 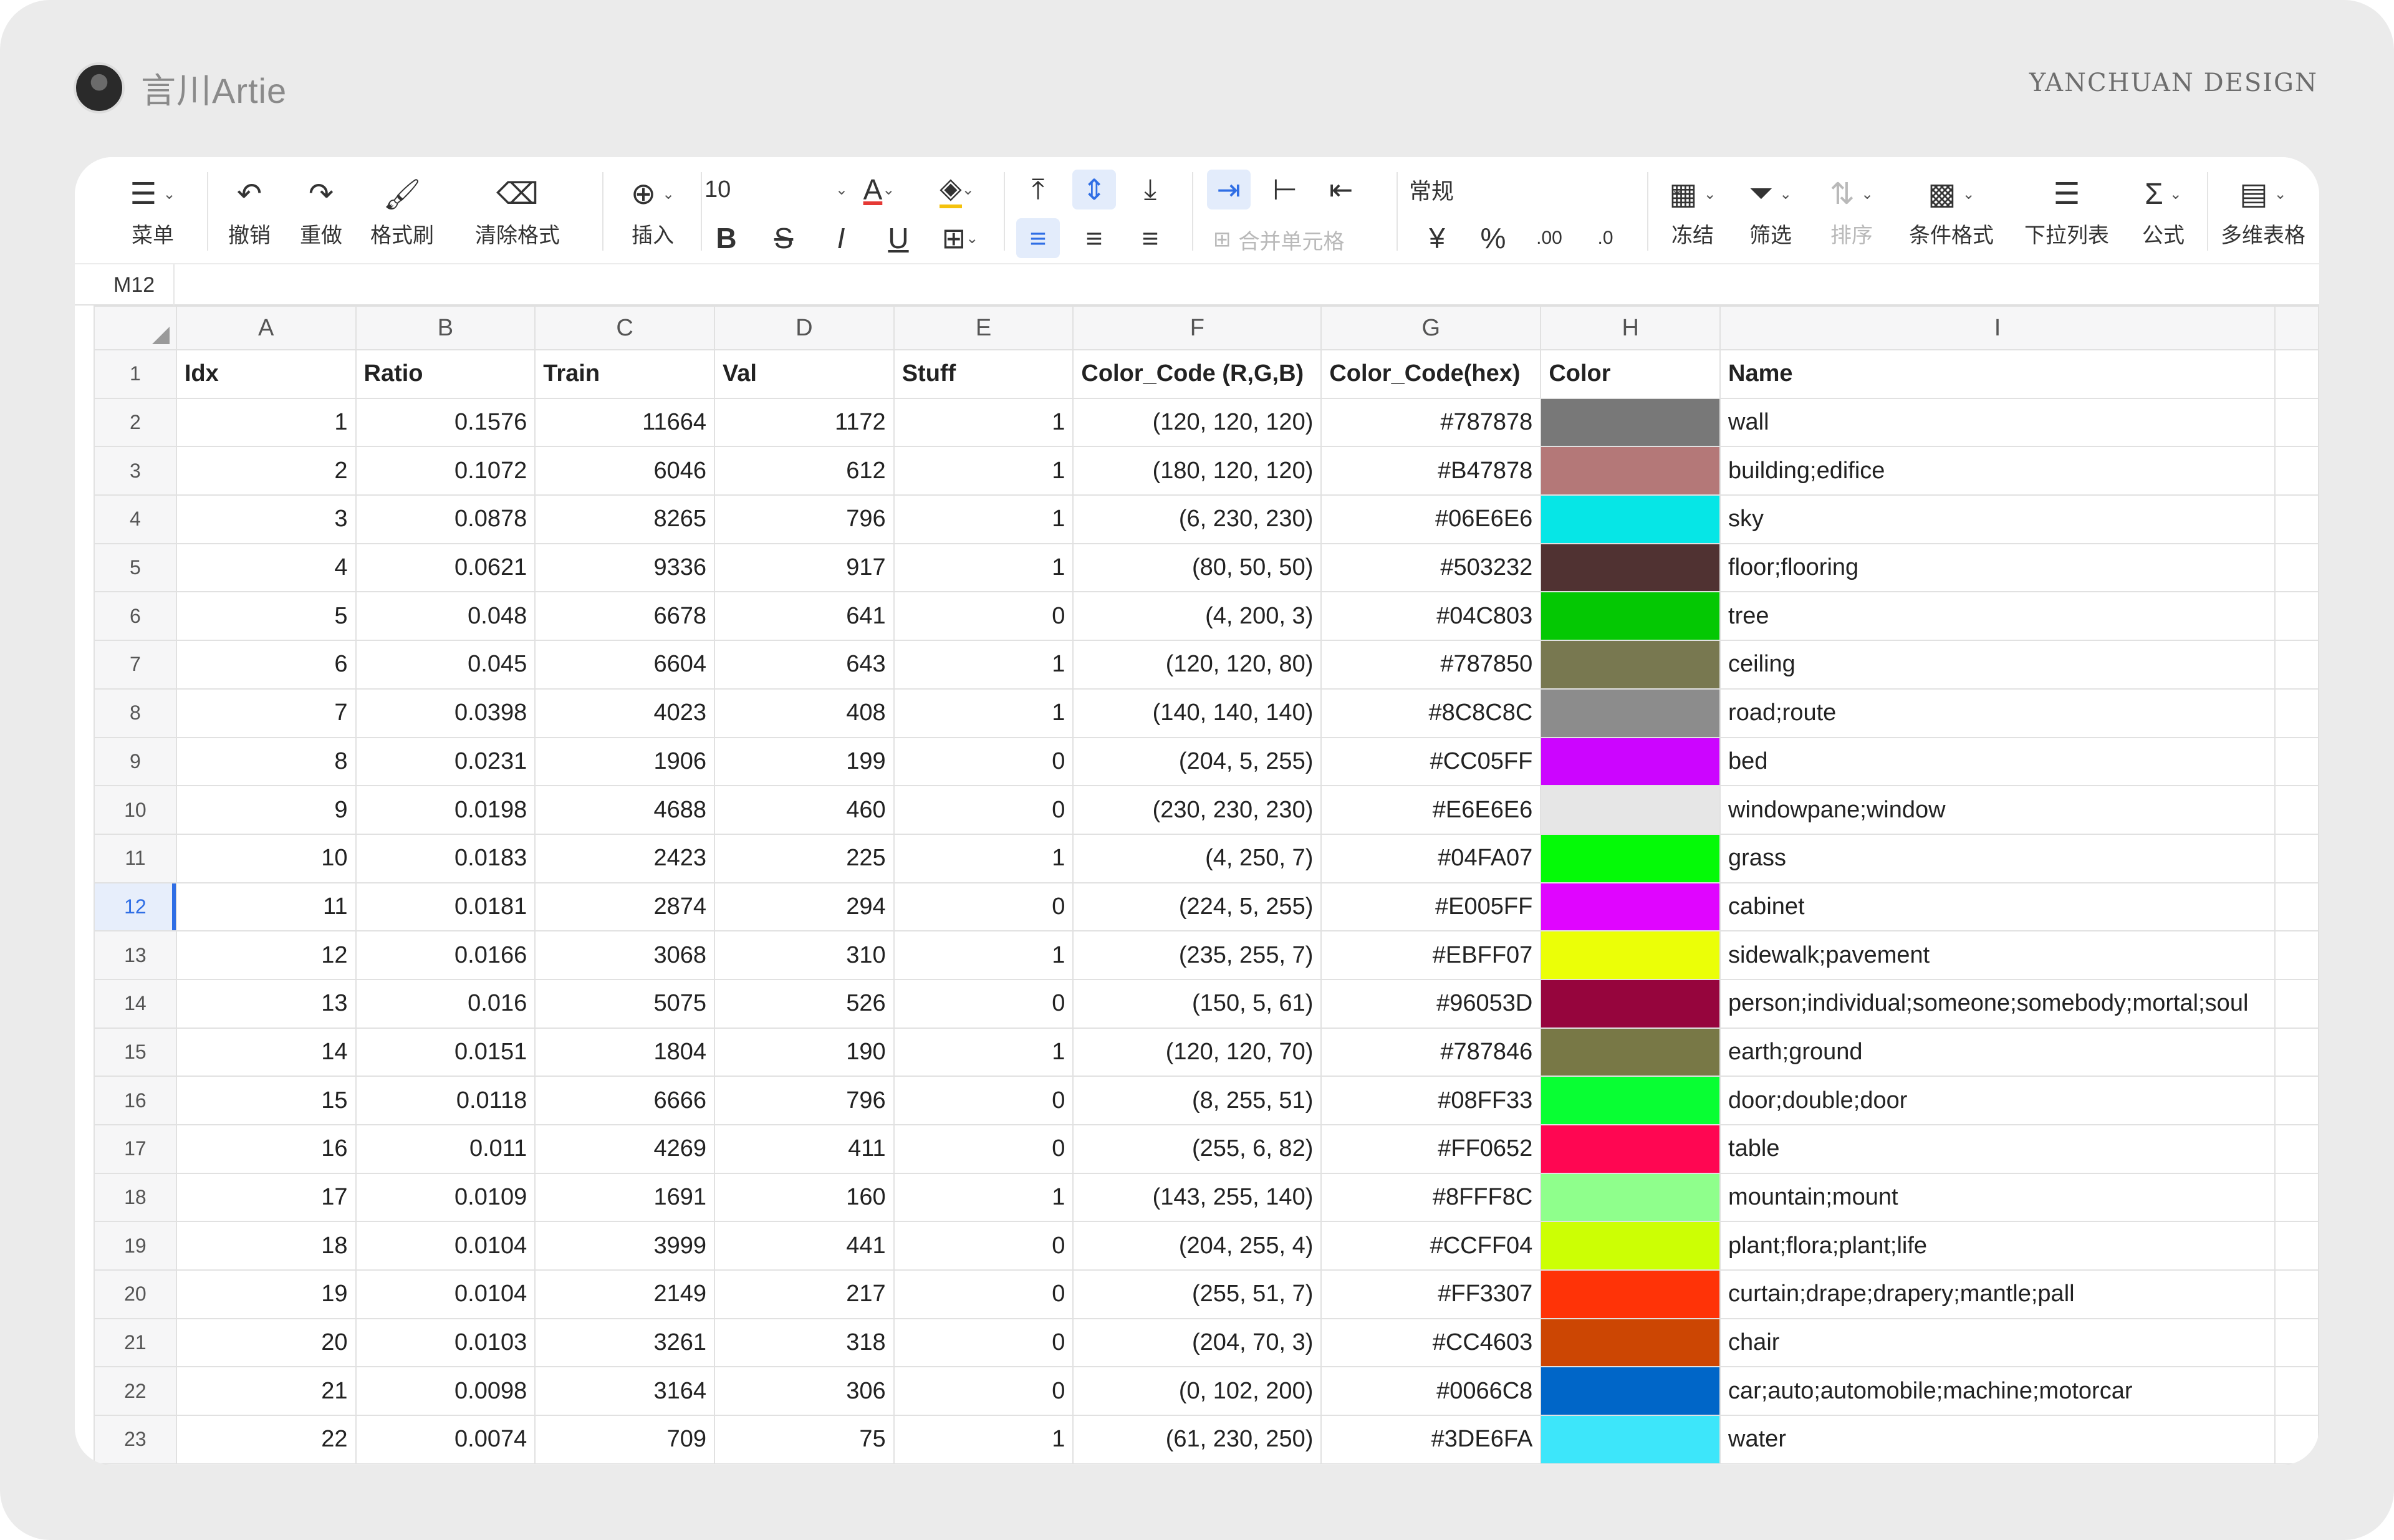 I want to click on cell-rgb: (80, 50, 50), so click(x=1197, y=567).